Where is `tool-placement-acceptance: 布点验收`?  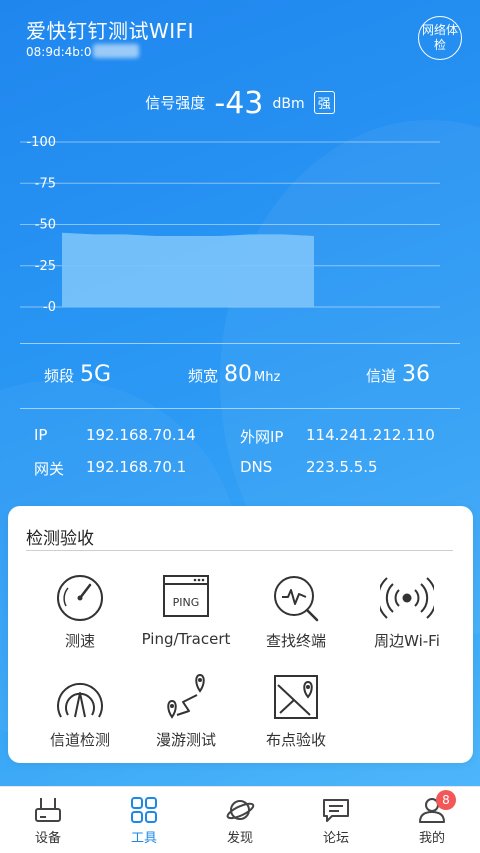 tool-placement-acceptance: 布点验收 is located at coordinates (296, 710).